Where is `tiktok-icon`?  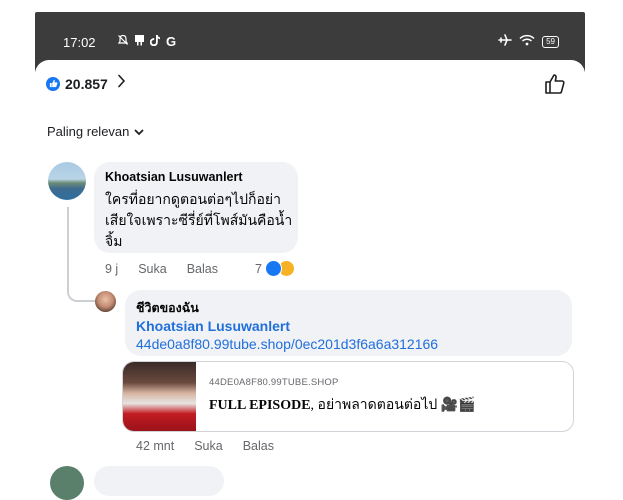 tiktok-icon is located at coordinates (155, 41).